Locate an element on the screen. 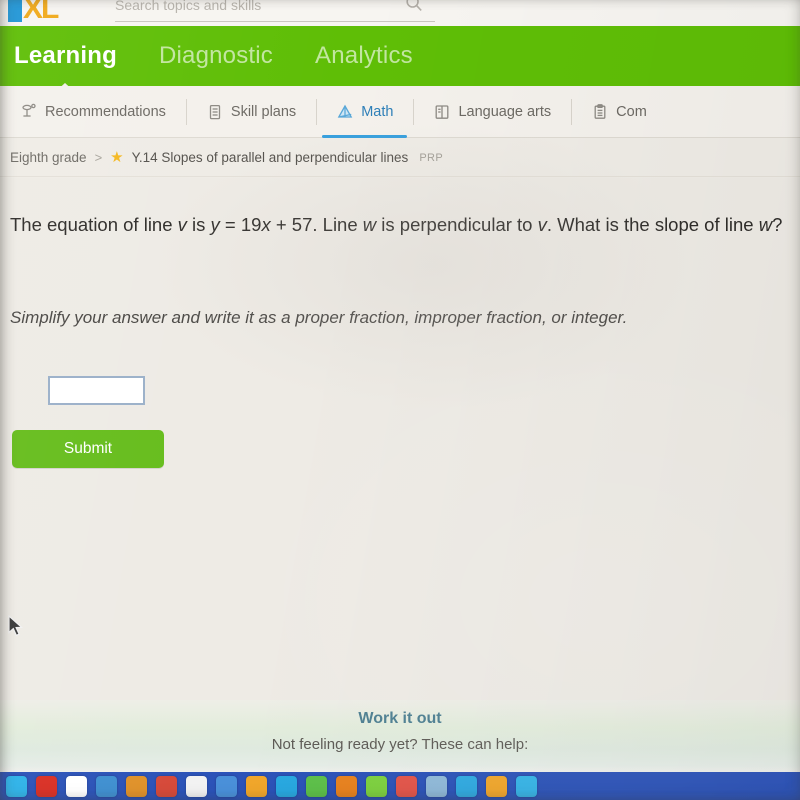  clipboard-icon is located at coordinates (600, 112).